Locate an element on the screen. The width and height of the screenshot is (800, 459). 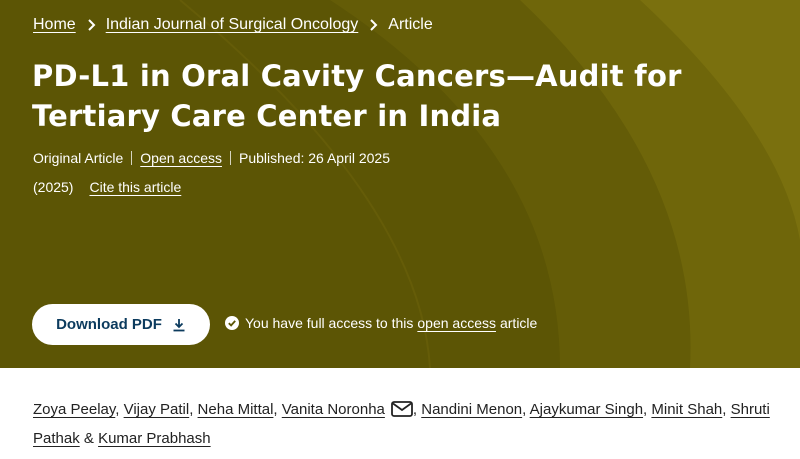
download-pdf-label: Download PDF is located at coordinates (109, 324).